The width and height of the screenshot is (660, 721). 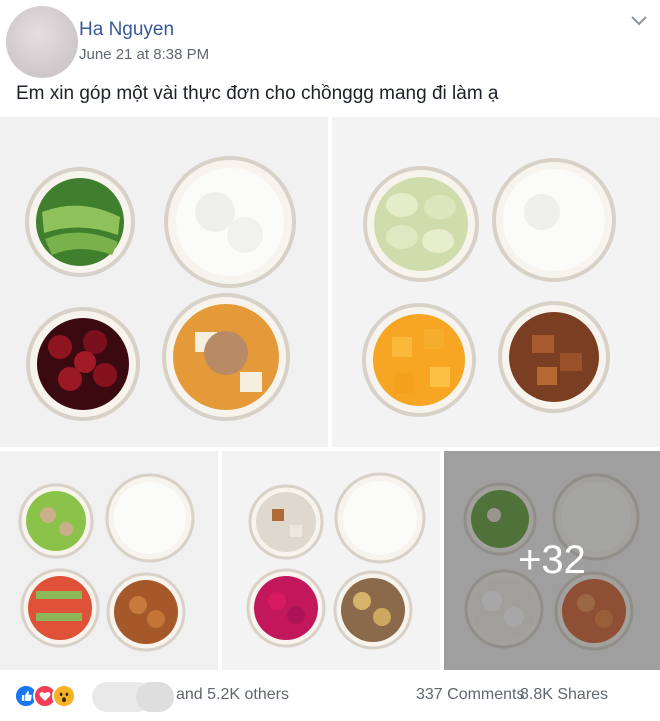 I want to click on reactions-summary, so click(x=54, y=696).